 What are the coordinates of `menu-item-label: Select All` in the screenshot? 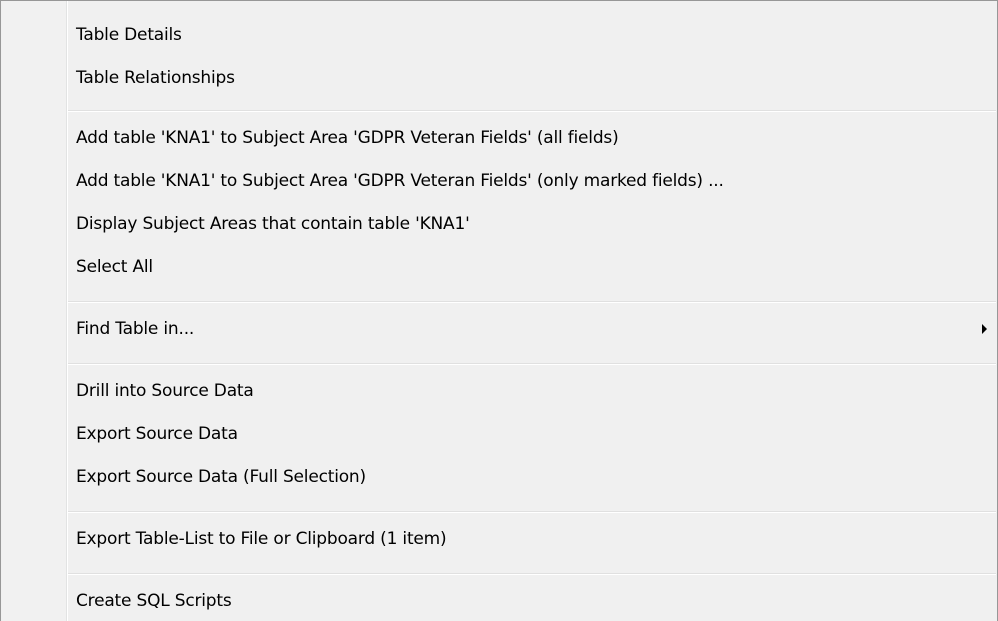 It's located at (114, 267).